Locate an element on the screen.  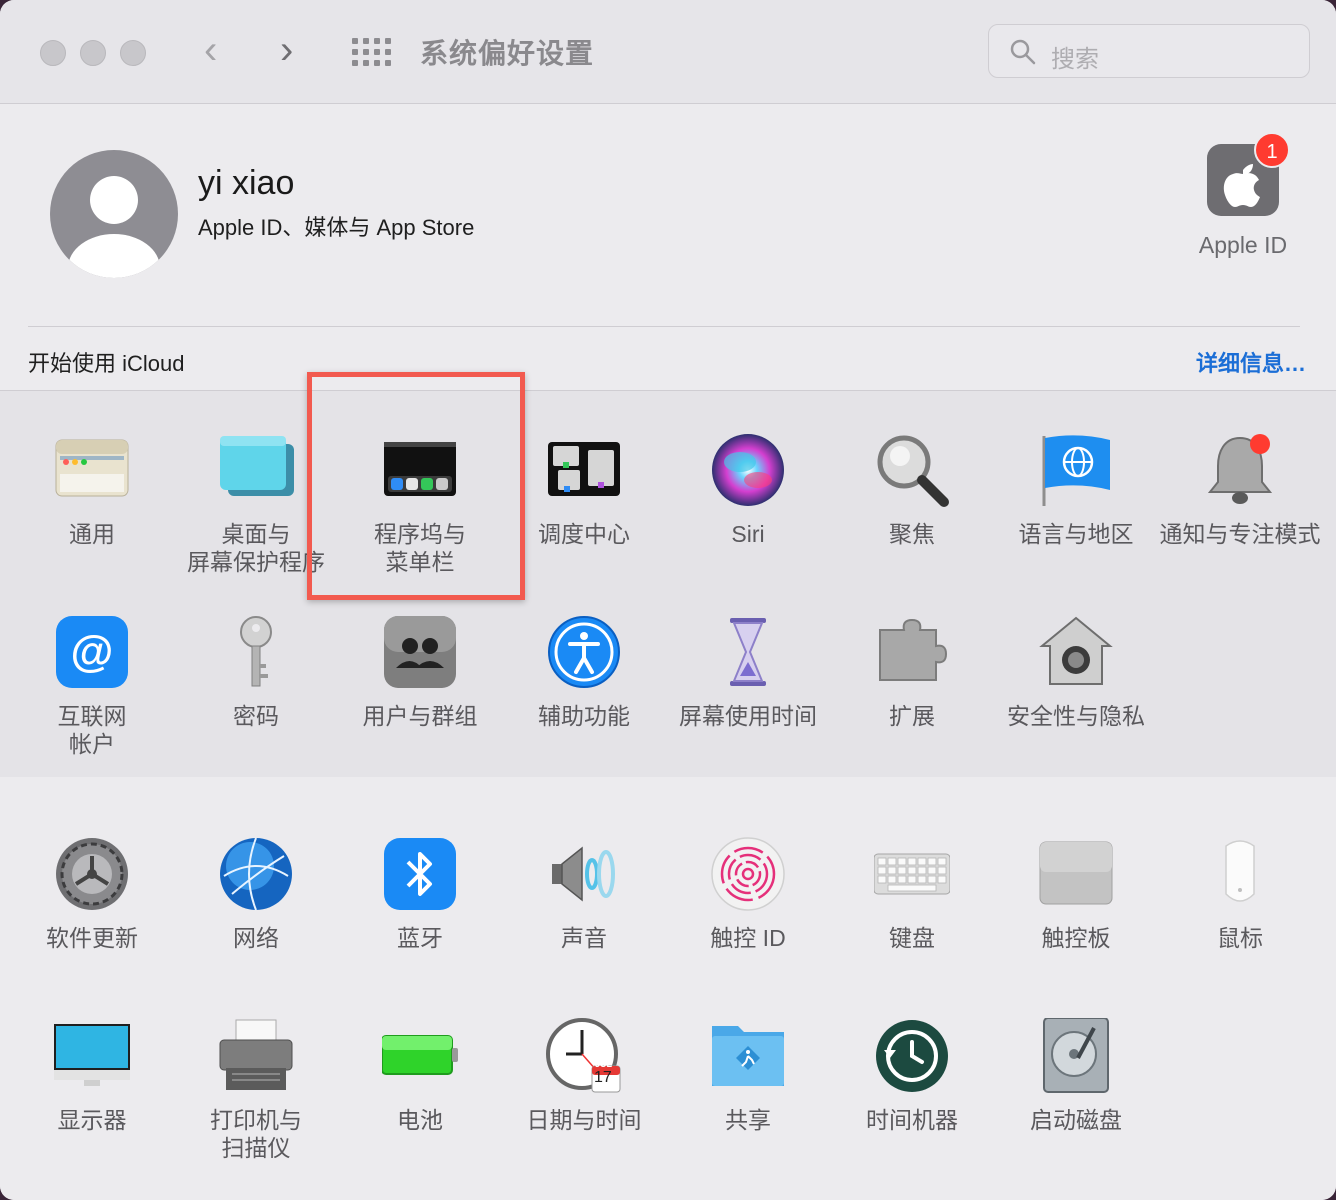
passwords-icon is located at coordinates (256, 651).